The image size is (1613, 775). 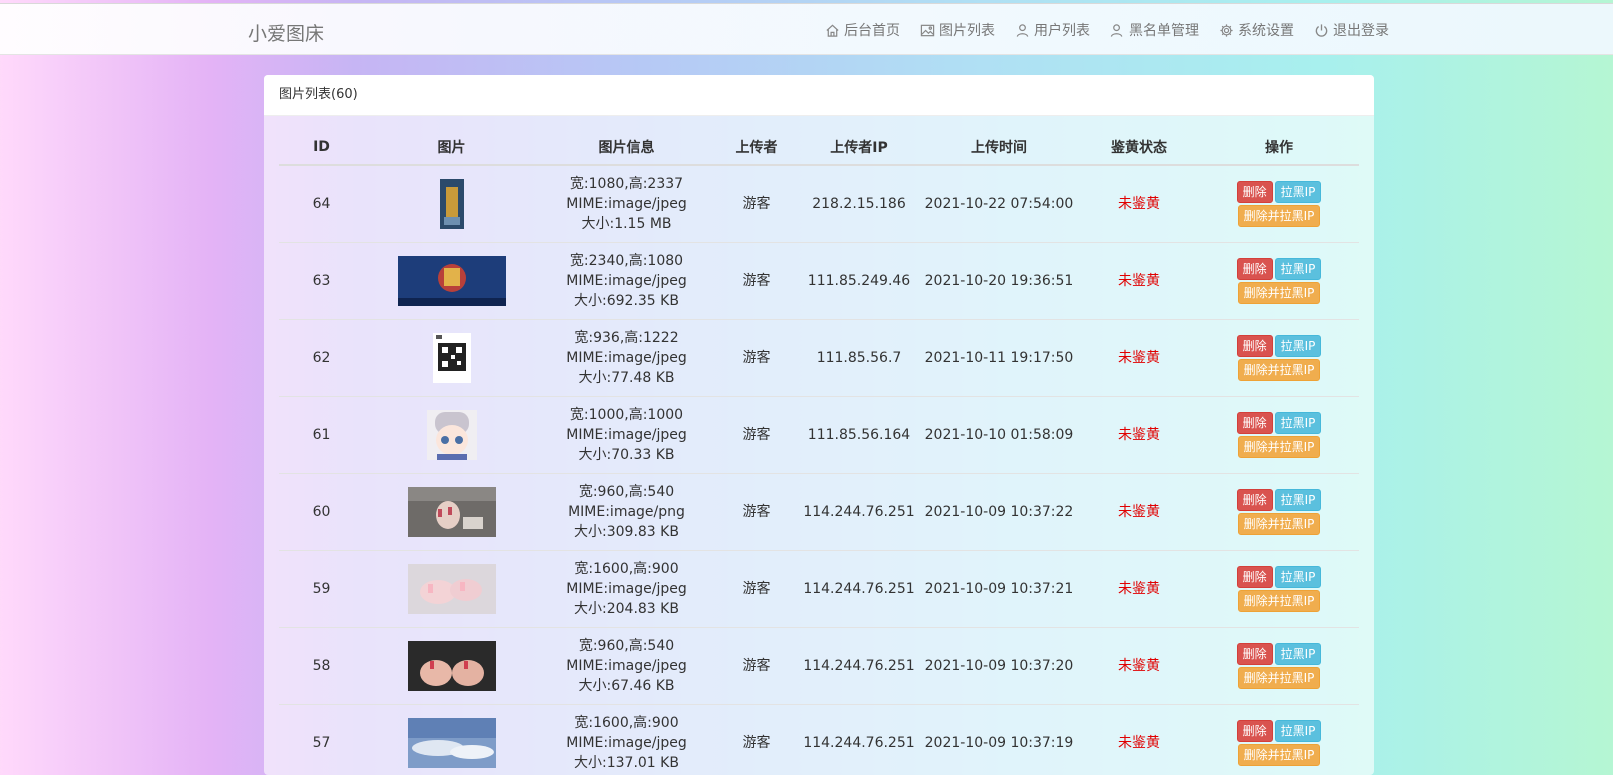 What do you see at coordinates (321, 589) in the screenshot?
I see `row-id: 59` at bounding box center [321, 589].